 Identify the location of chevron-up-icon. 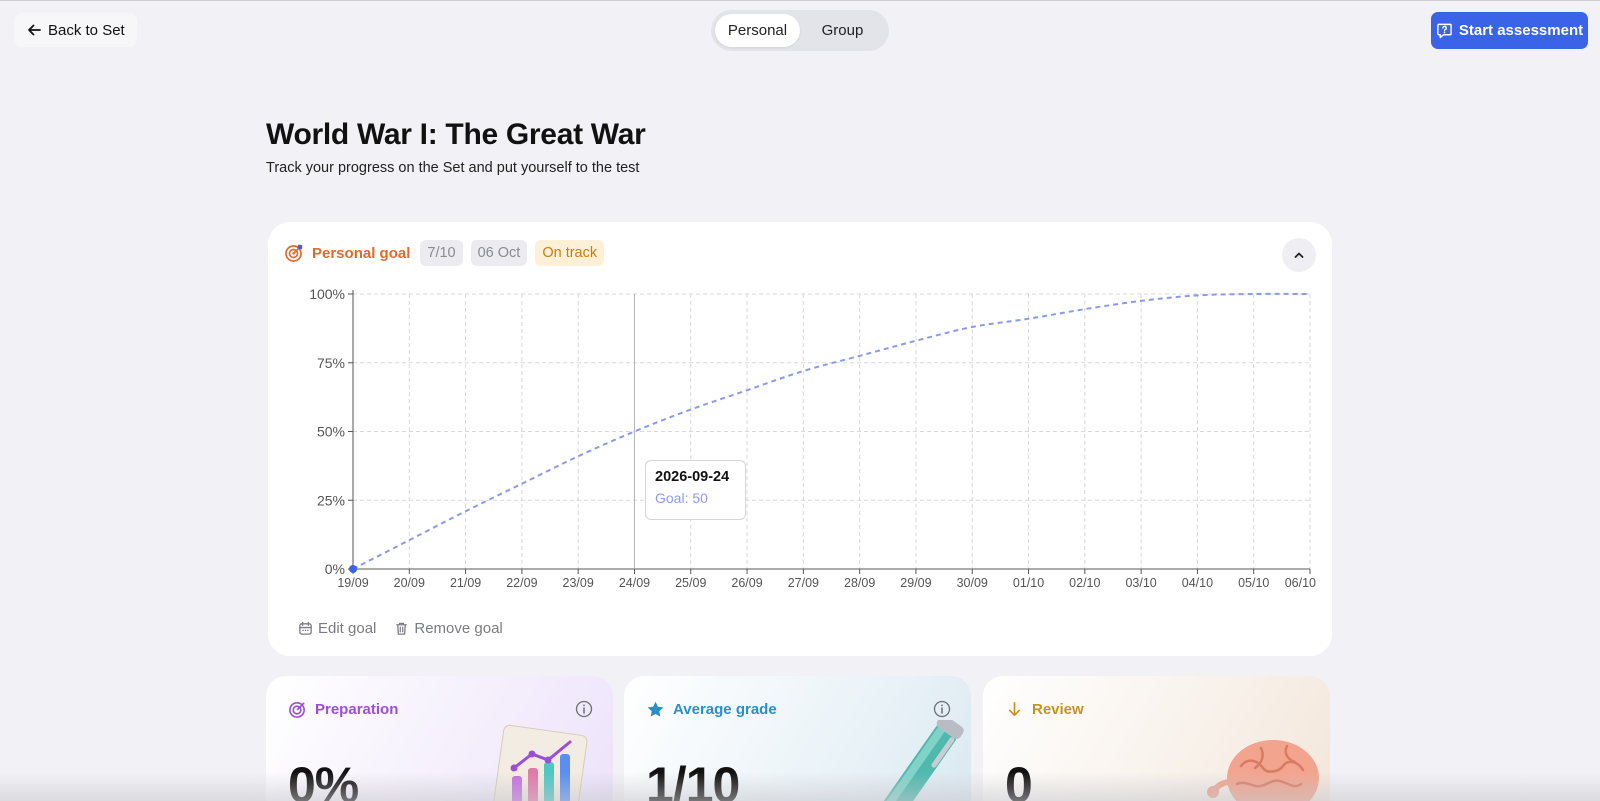
(1299, 255).